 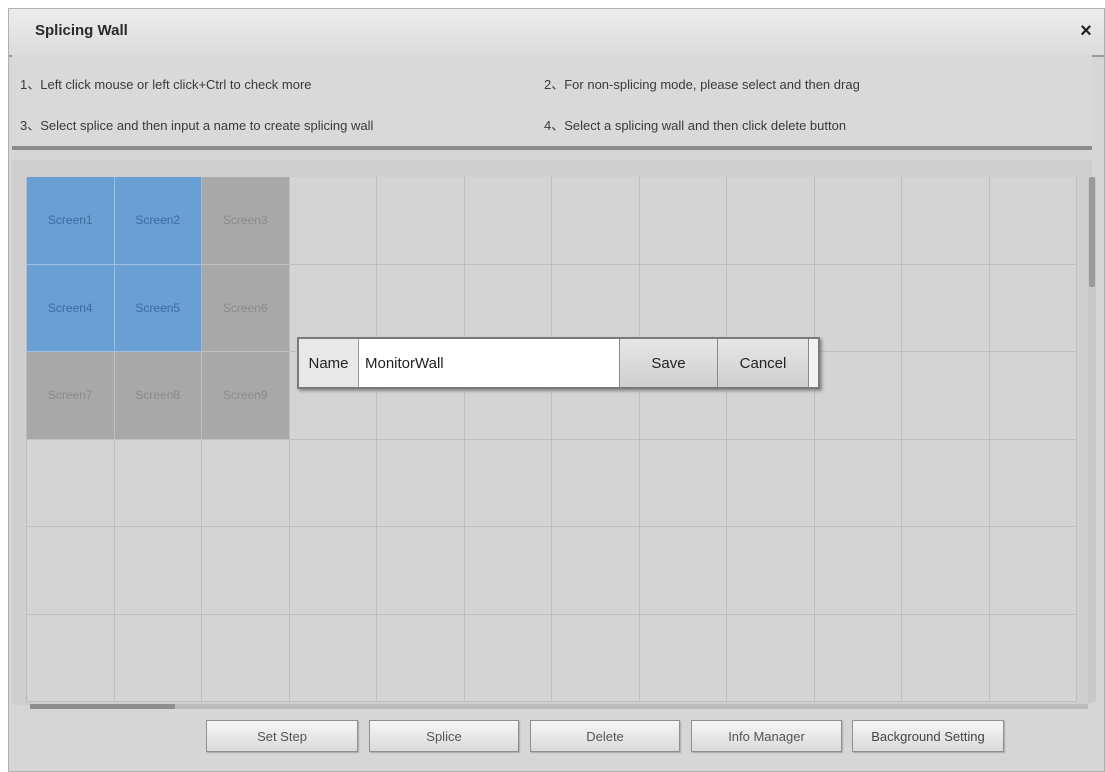 I want to click on screen-cell: Screen1, so click(x=71, y=221).